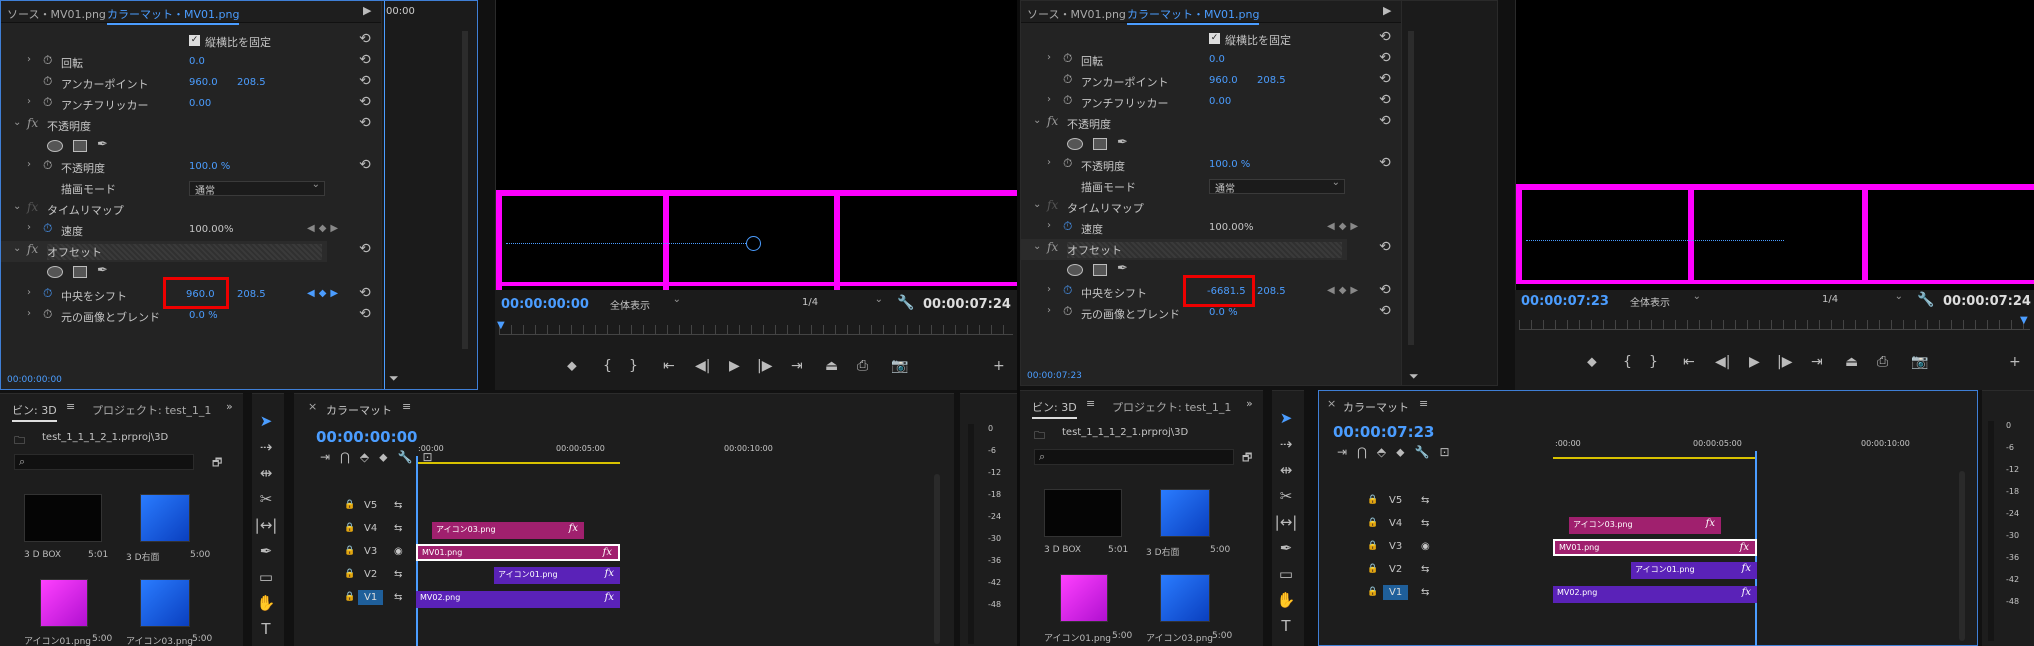 The height and width of the screenshot is (646, 2034). Describe the element at coordinates (151, 410) in the screenshot. I see `tab-project: プロジェクト: test_1_1` at that location.